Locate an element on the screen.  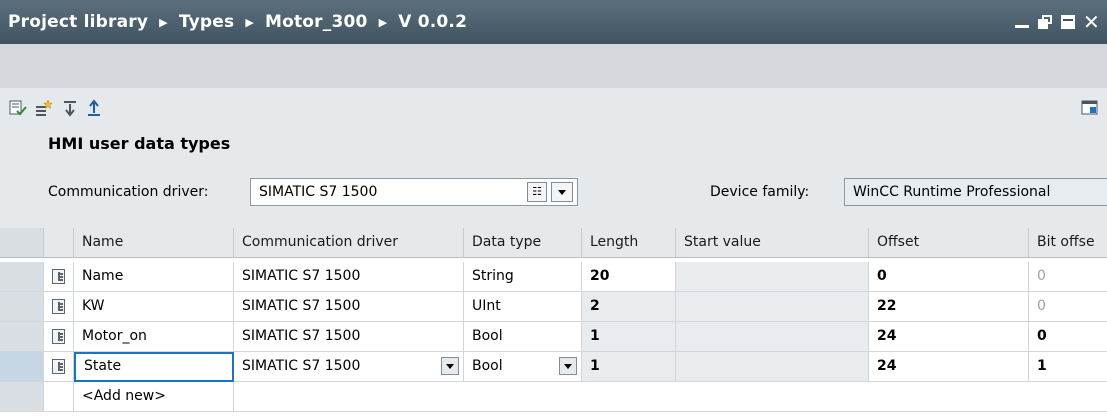
icon-column-header is located at coordinates (59, 243).